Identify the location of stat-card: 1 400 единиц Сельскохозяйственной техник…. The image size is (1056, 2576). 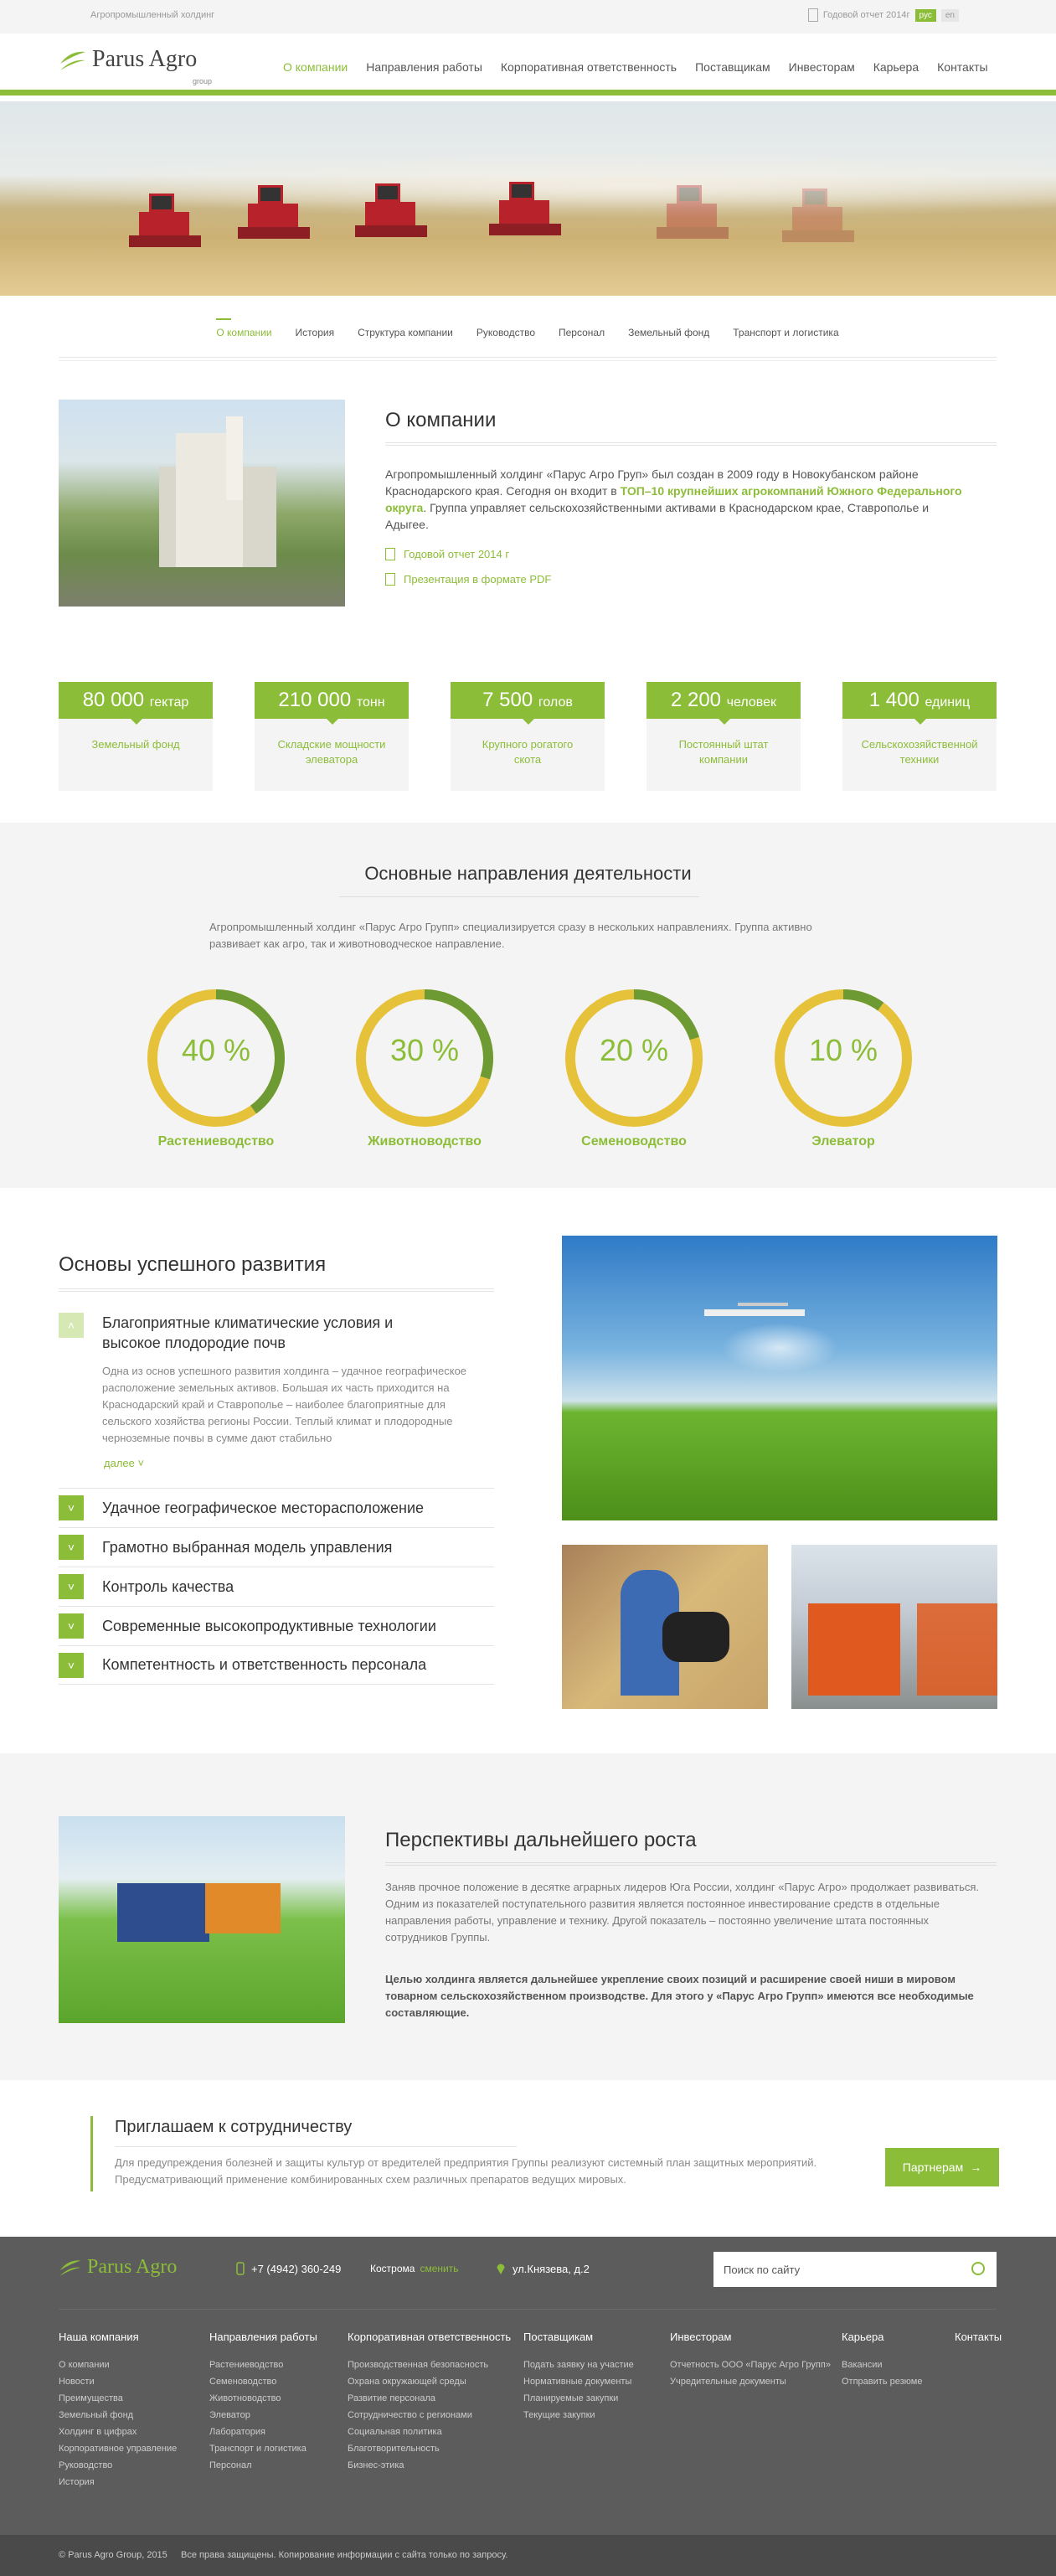
(920, 736).